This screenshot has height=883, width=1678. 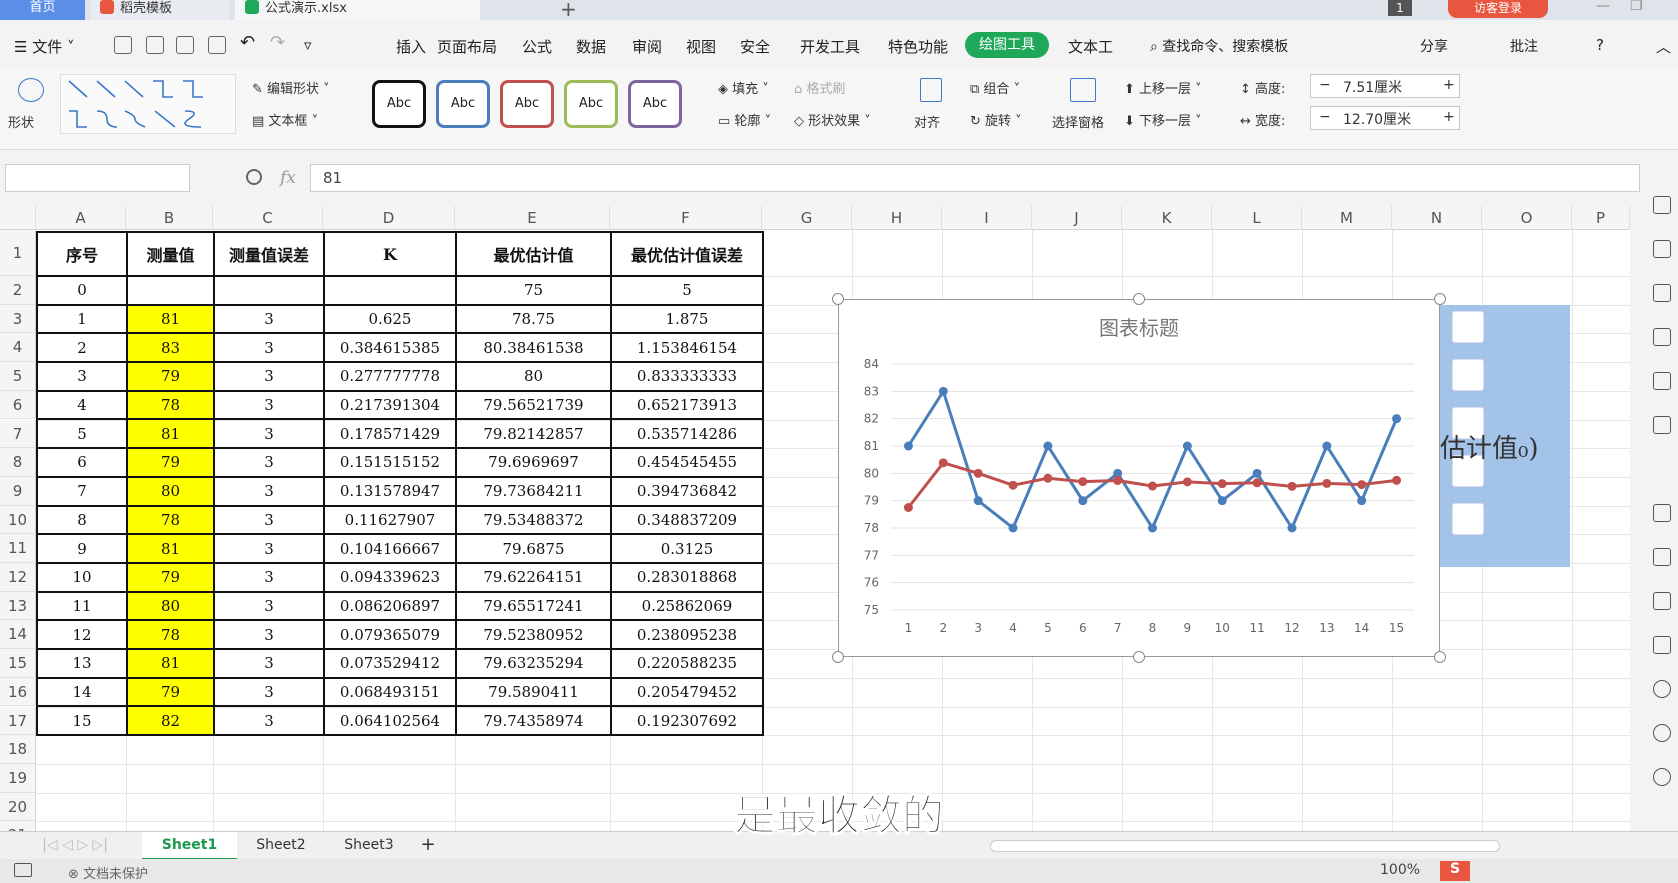 I want to click on table-cell: 4, so click(x=82, y=405).